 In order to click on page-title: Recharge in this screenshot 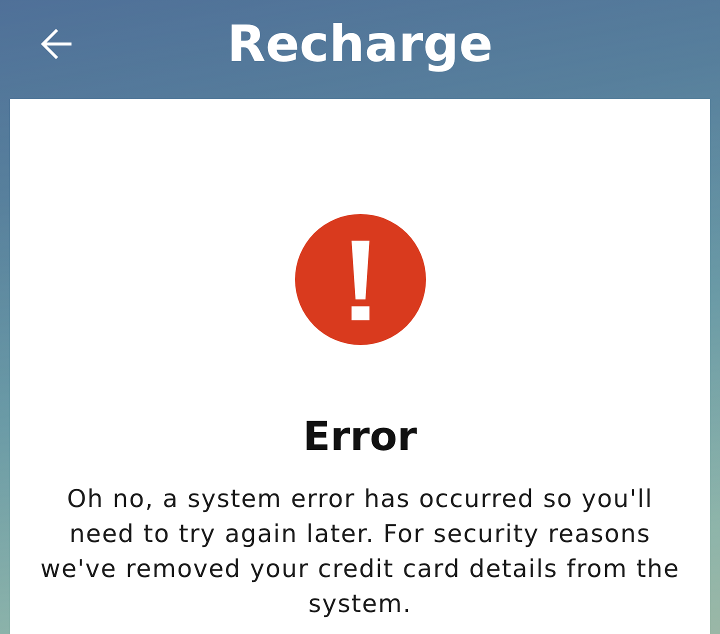, I will do `click(360, 44)`.